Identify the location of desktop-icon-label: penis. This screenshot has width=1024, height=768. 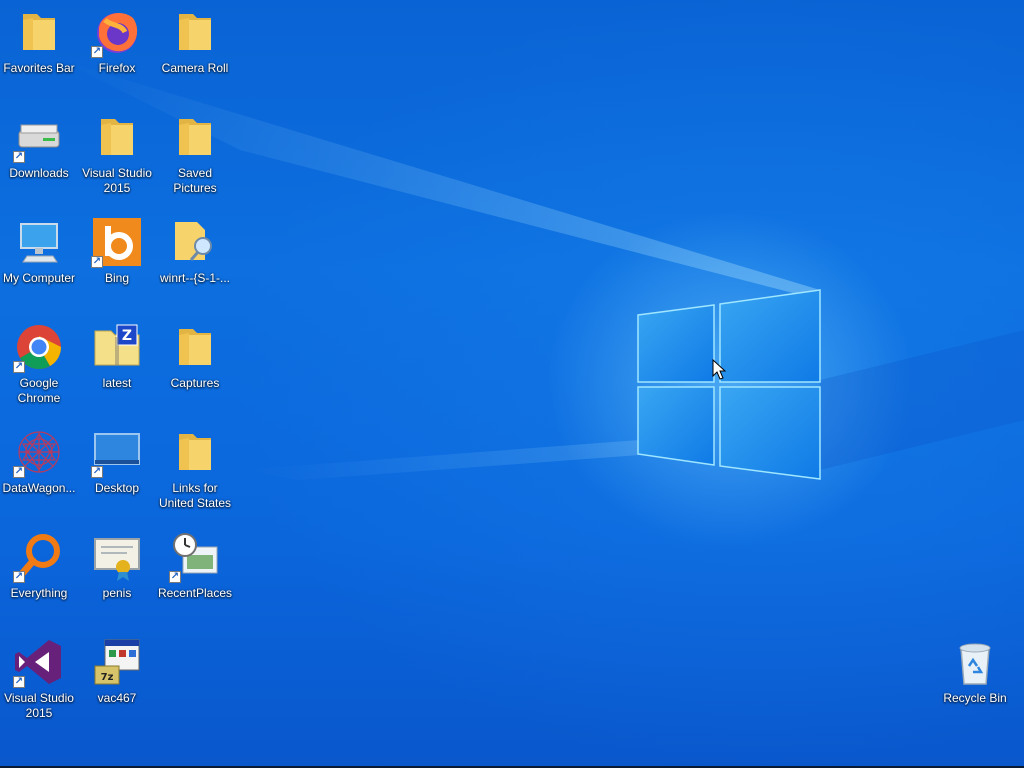
(117, 593).